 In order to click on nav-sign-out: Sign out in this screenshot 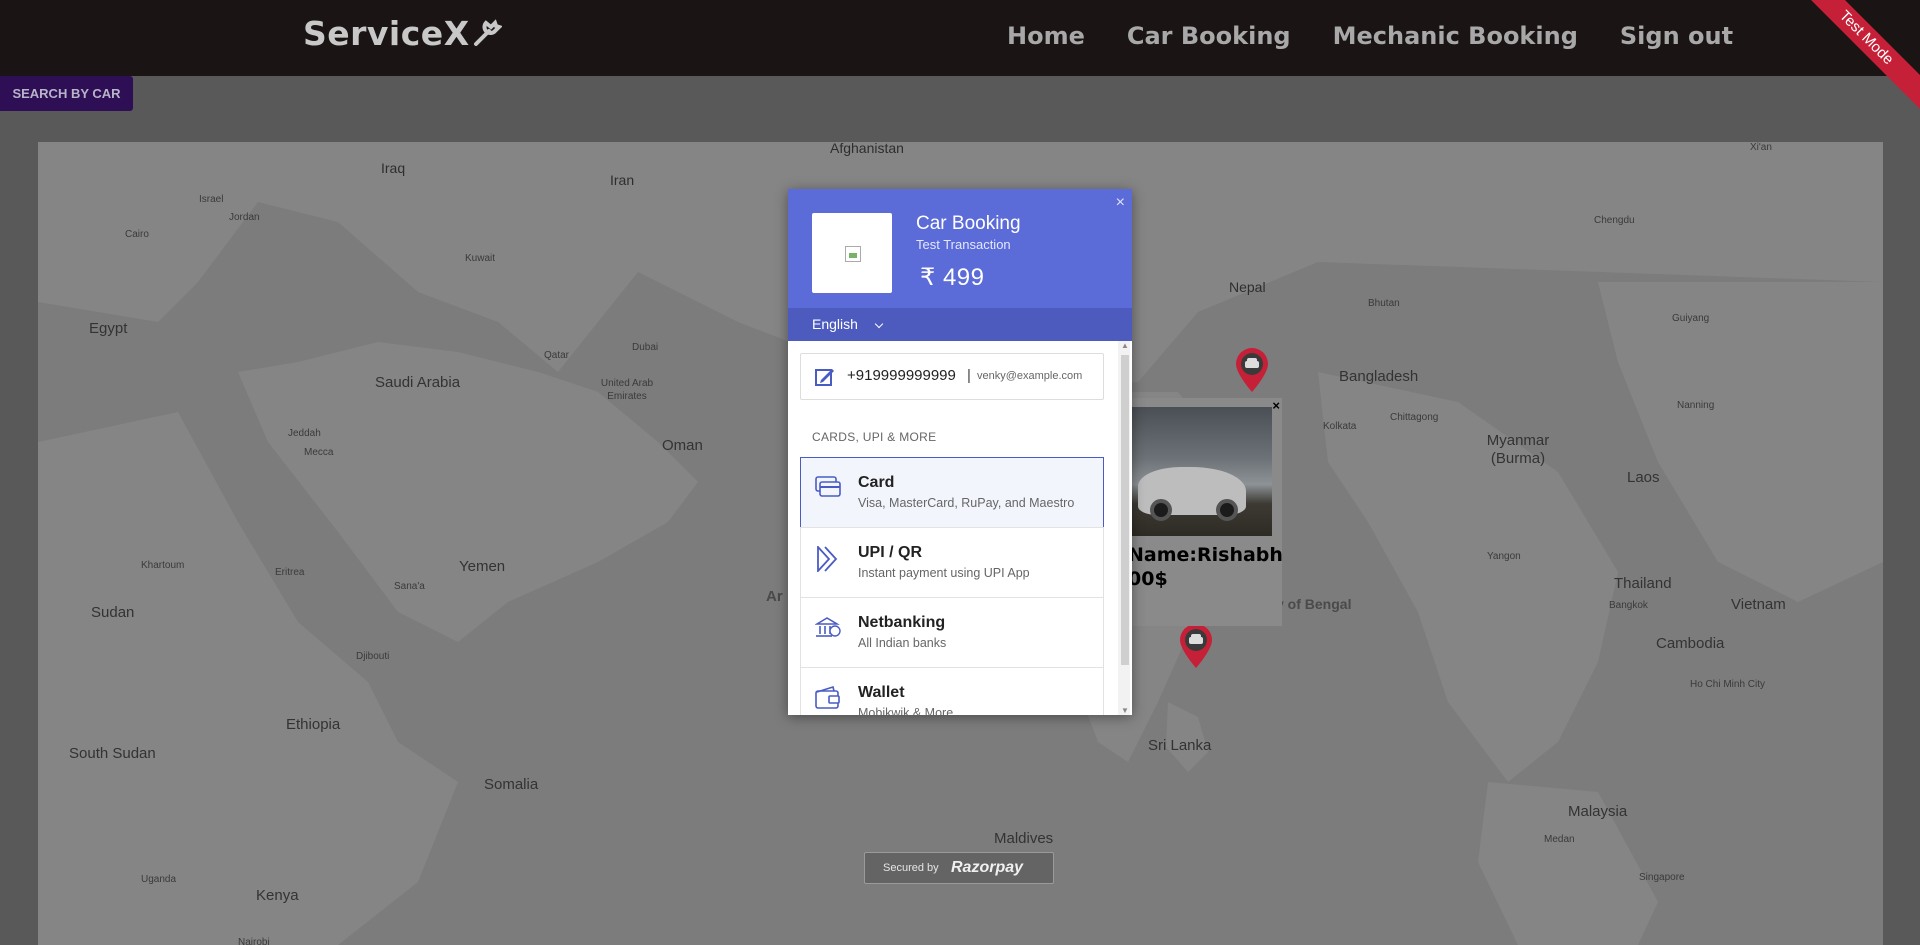, I will do `click(1676, 36)`.